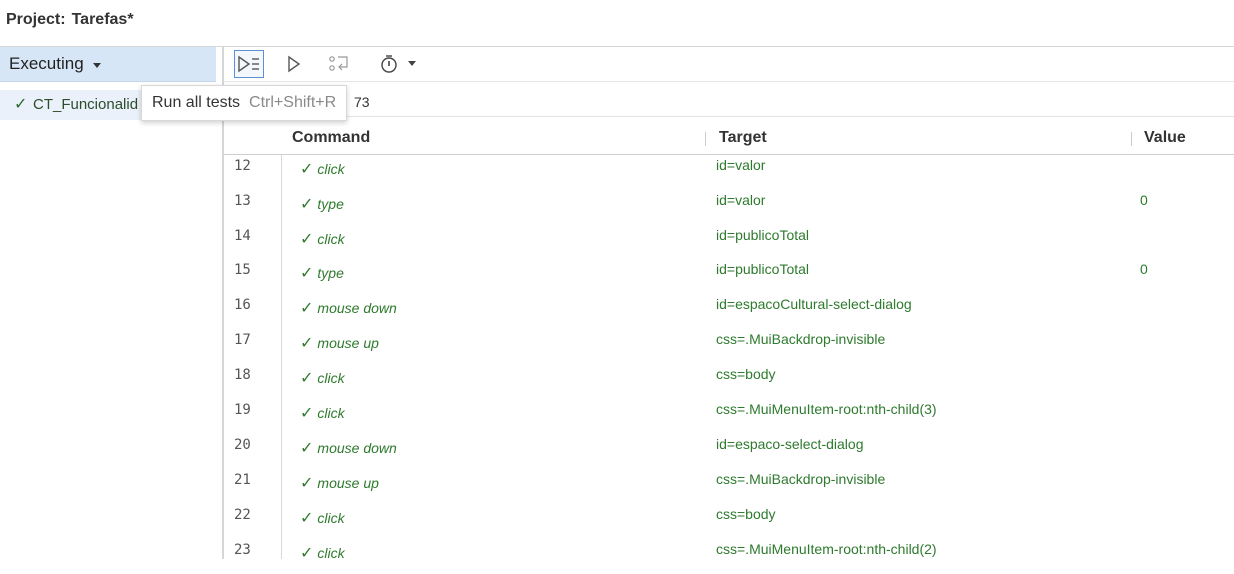 The width and height of the screenshot is (1234, 574). I want to click on table-row: 13 ✓ type id=valor 0, so click(729, 207).